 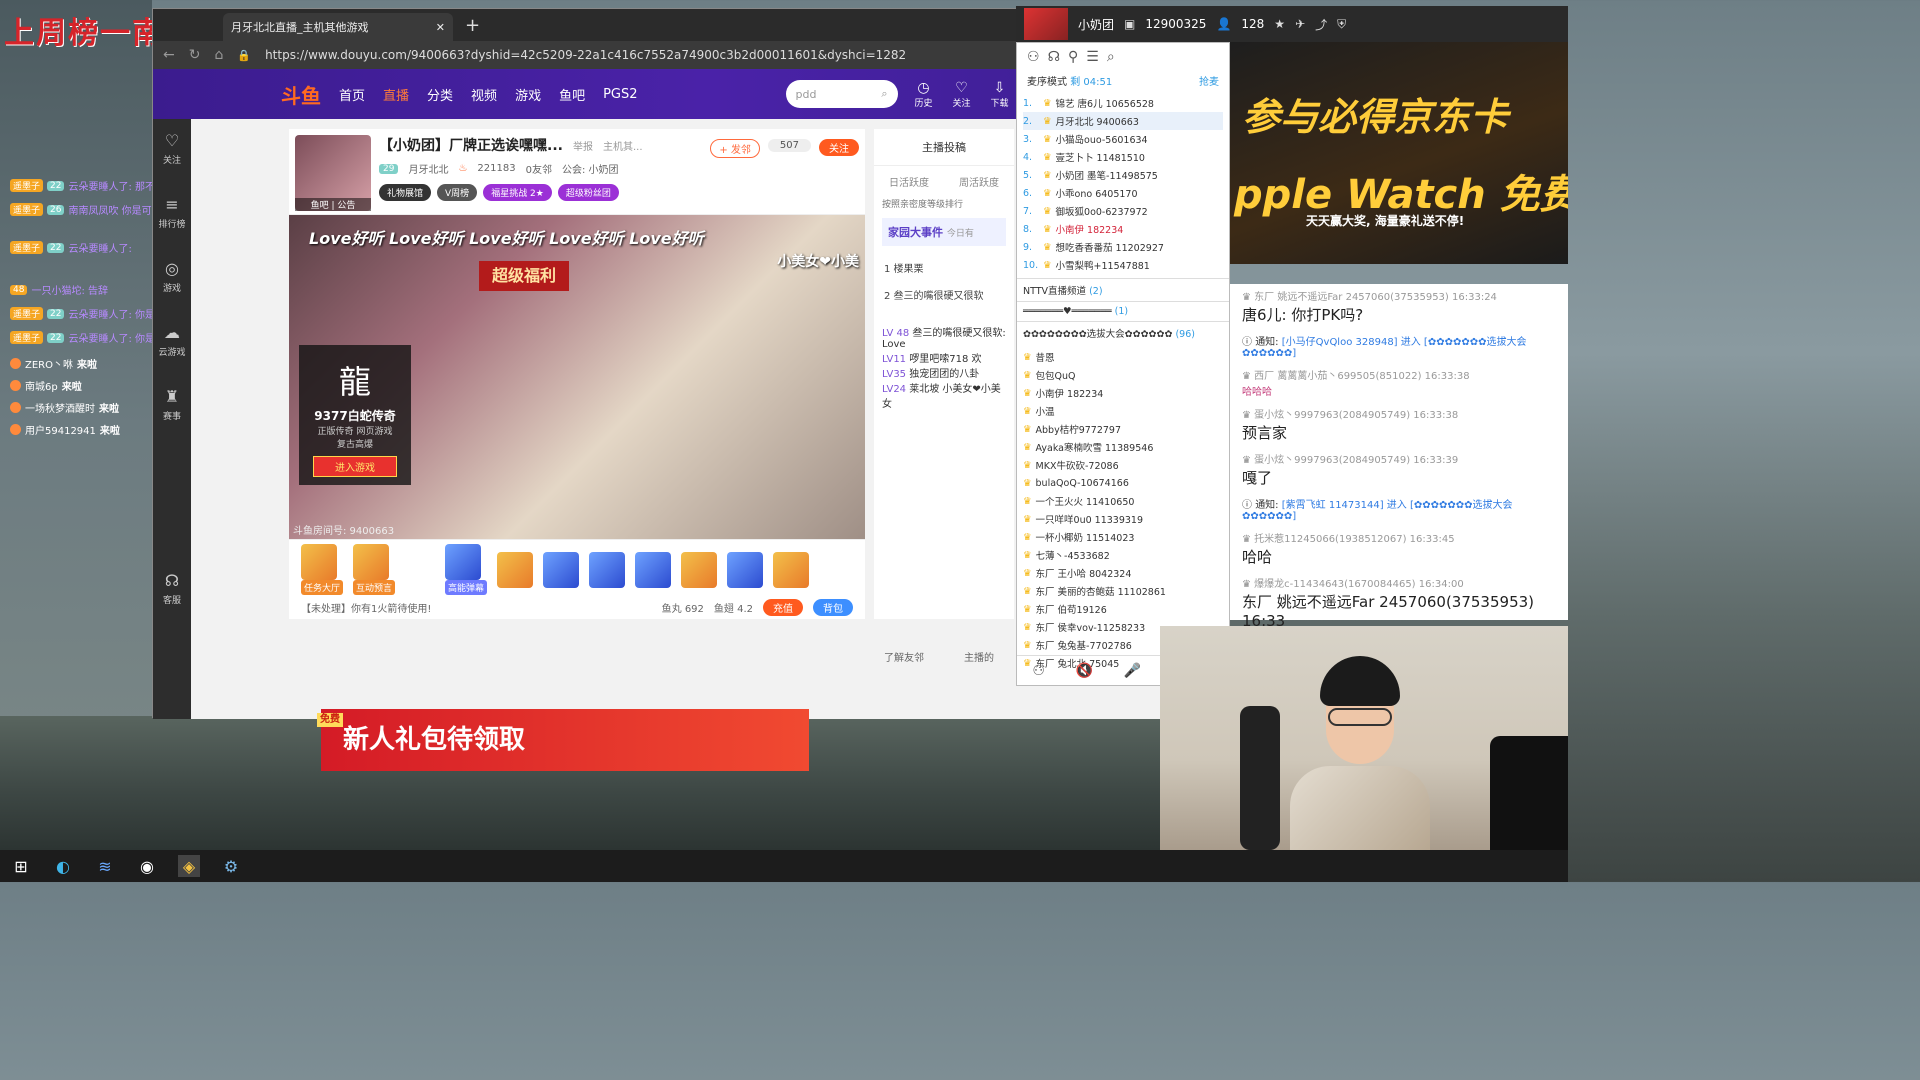 What do you see at coordinates (466, 569) in the screenshot?
I see `energy-danmaku: 高能弹幕` at bounding box center [466, 569].